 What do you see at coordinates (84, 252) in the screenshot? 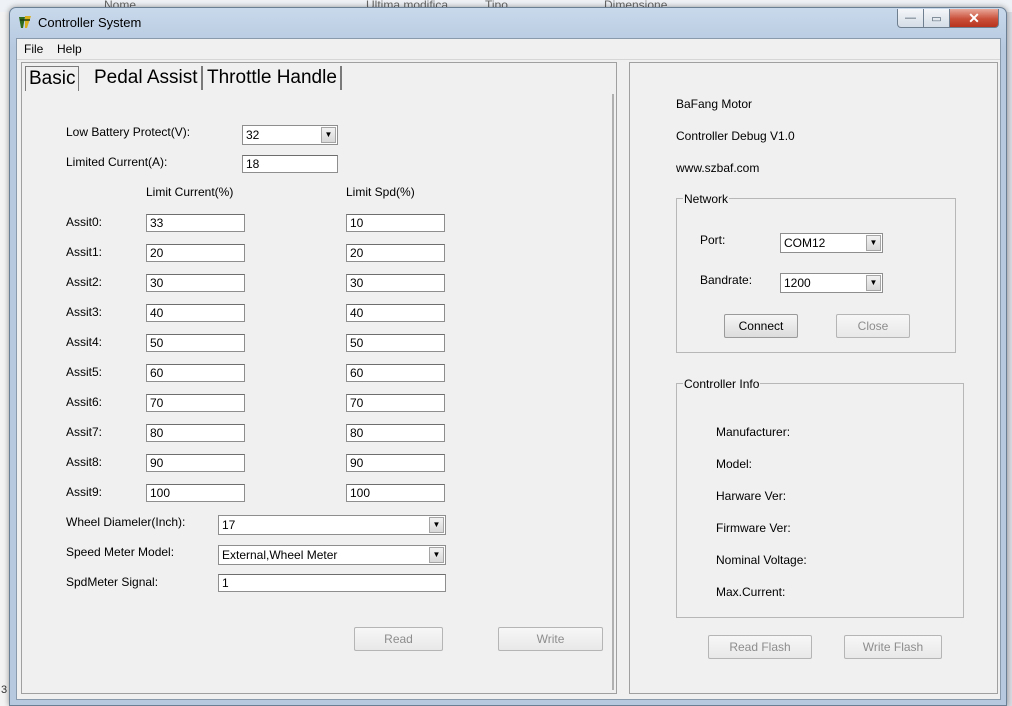
I see `assist-label: Assit1:` at bounding box center [84, 252].